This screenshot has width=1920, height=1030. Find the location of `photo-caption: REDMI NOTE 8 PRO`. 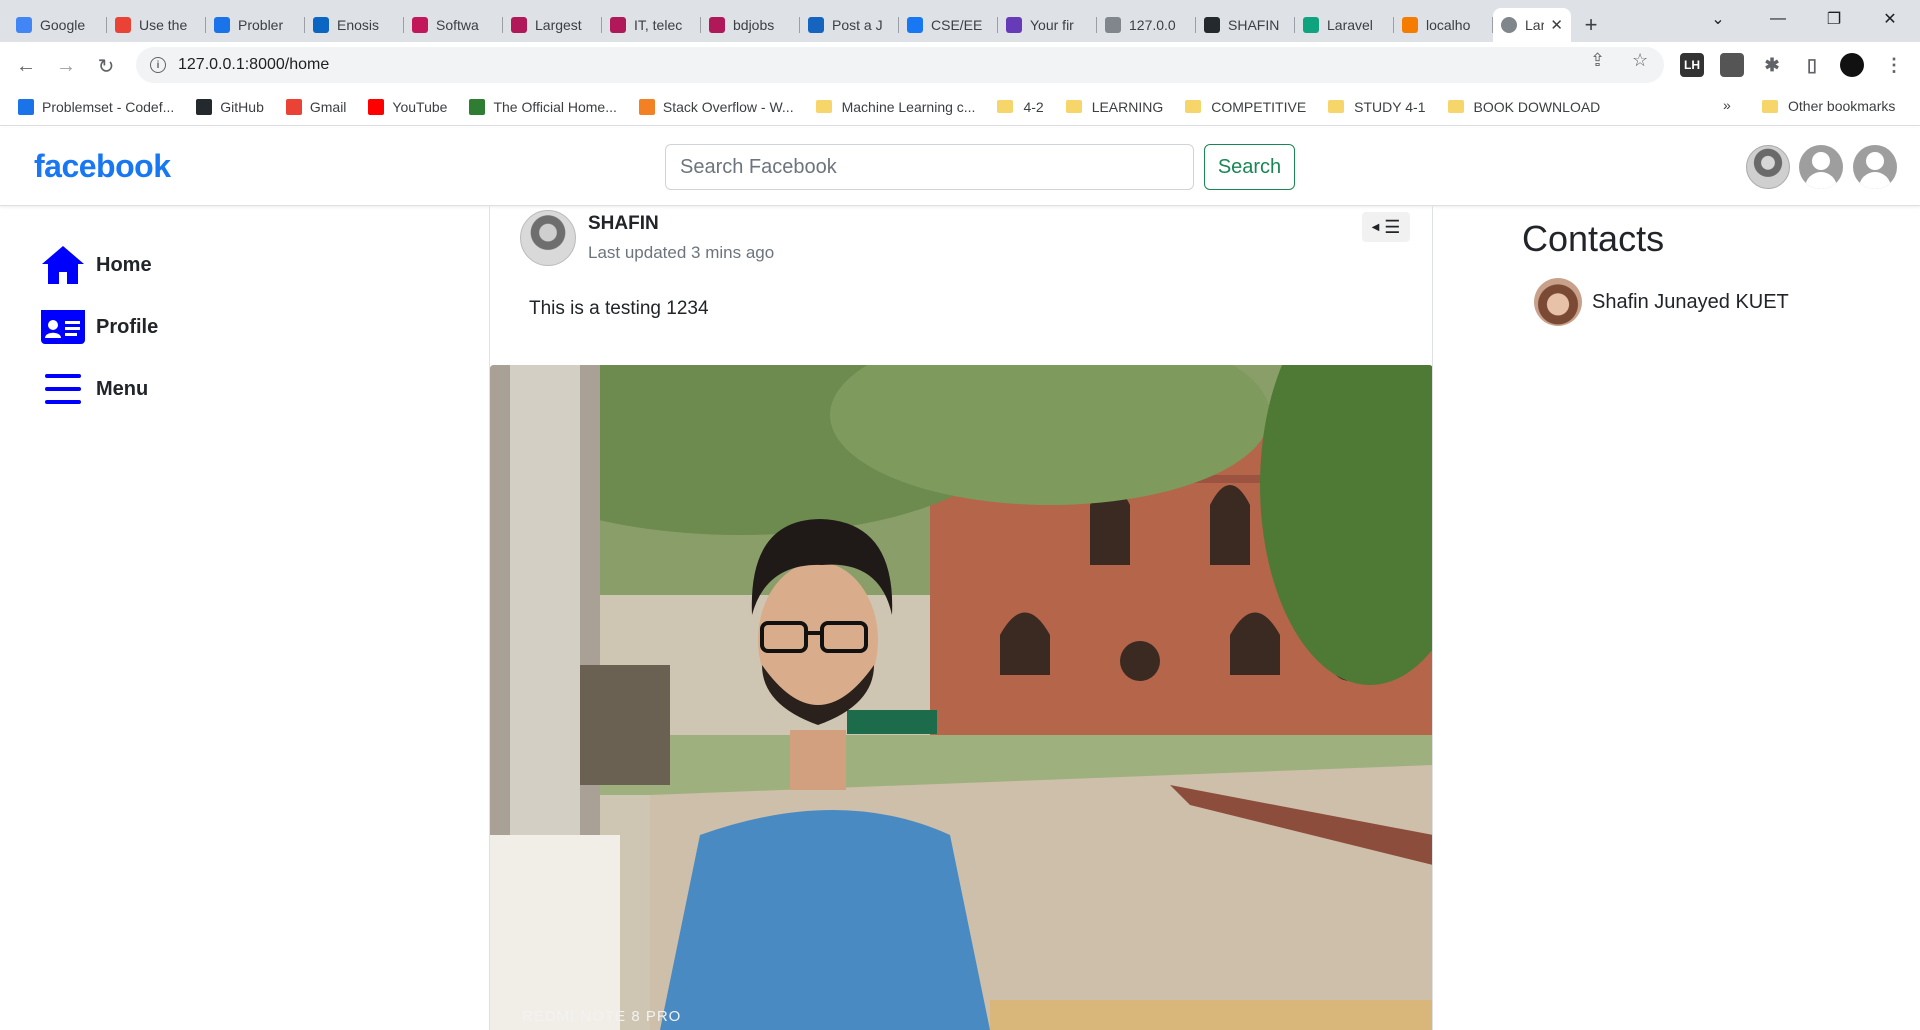

photo-caption: REDMI NOTE 8 PRO is located at coordinates (602, 1016).